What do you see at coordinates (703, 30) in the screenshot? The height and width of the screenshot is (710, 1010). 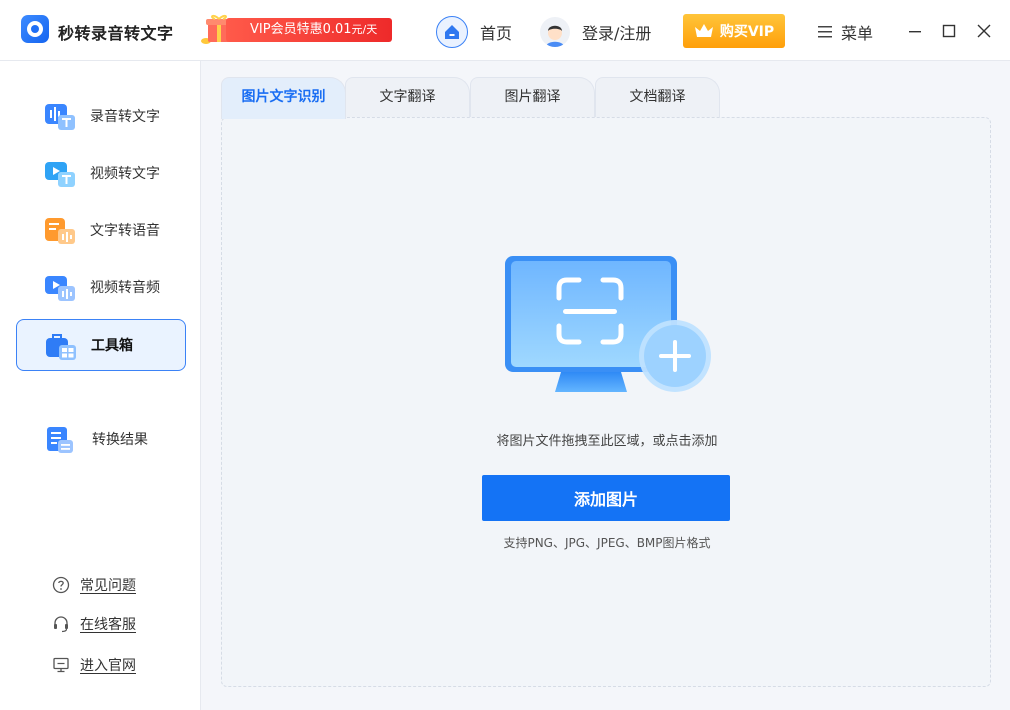 I see `crown-icon` at bounding box center [703, 30].